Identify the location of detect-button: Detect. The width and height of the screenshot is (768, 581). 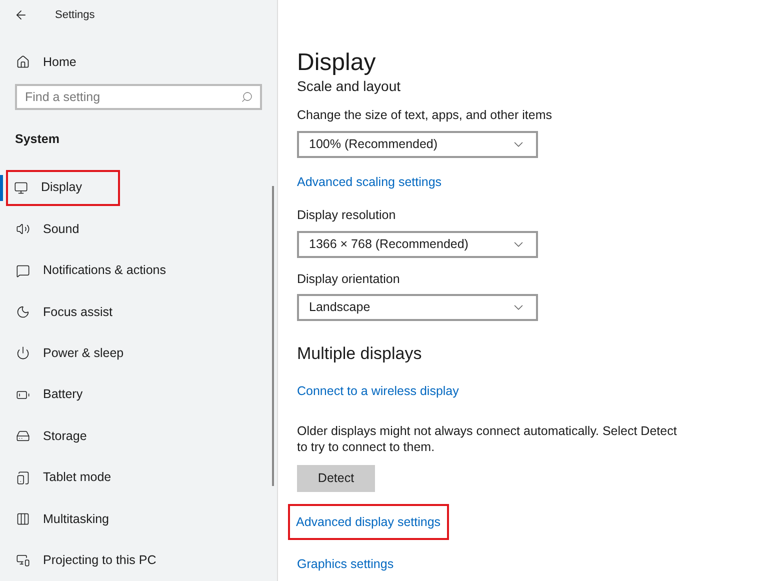
(336, 478).